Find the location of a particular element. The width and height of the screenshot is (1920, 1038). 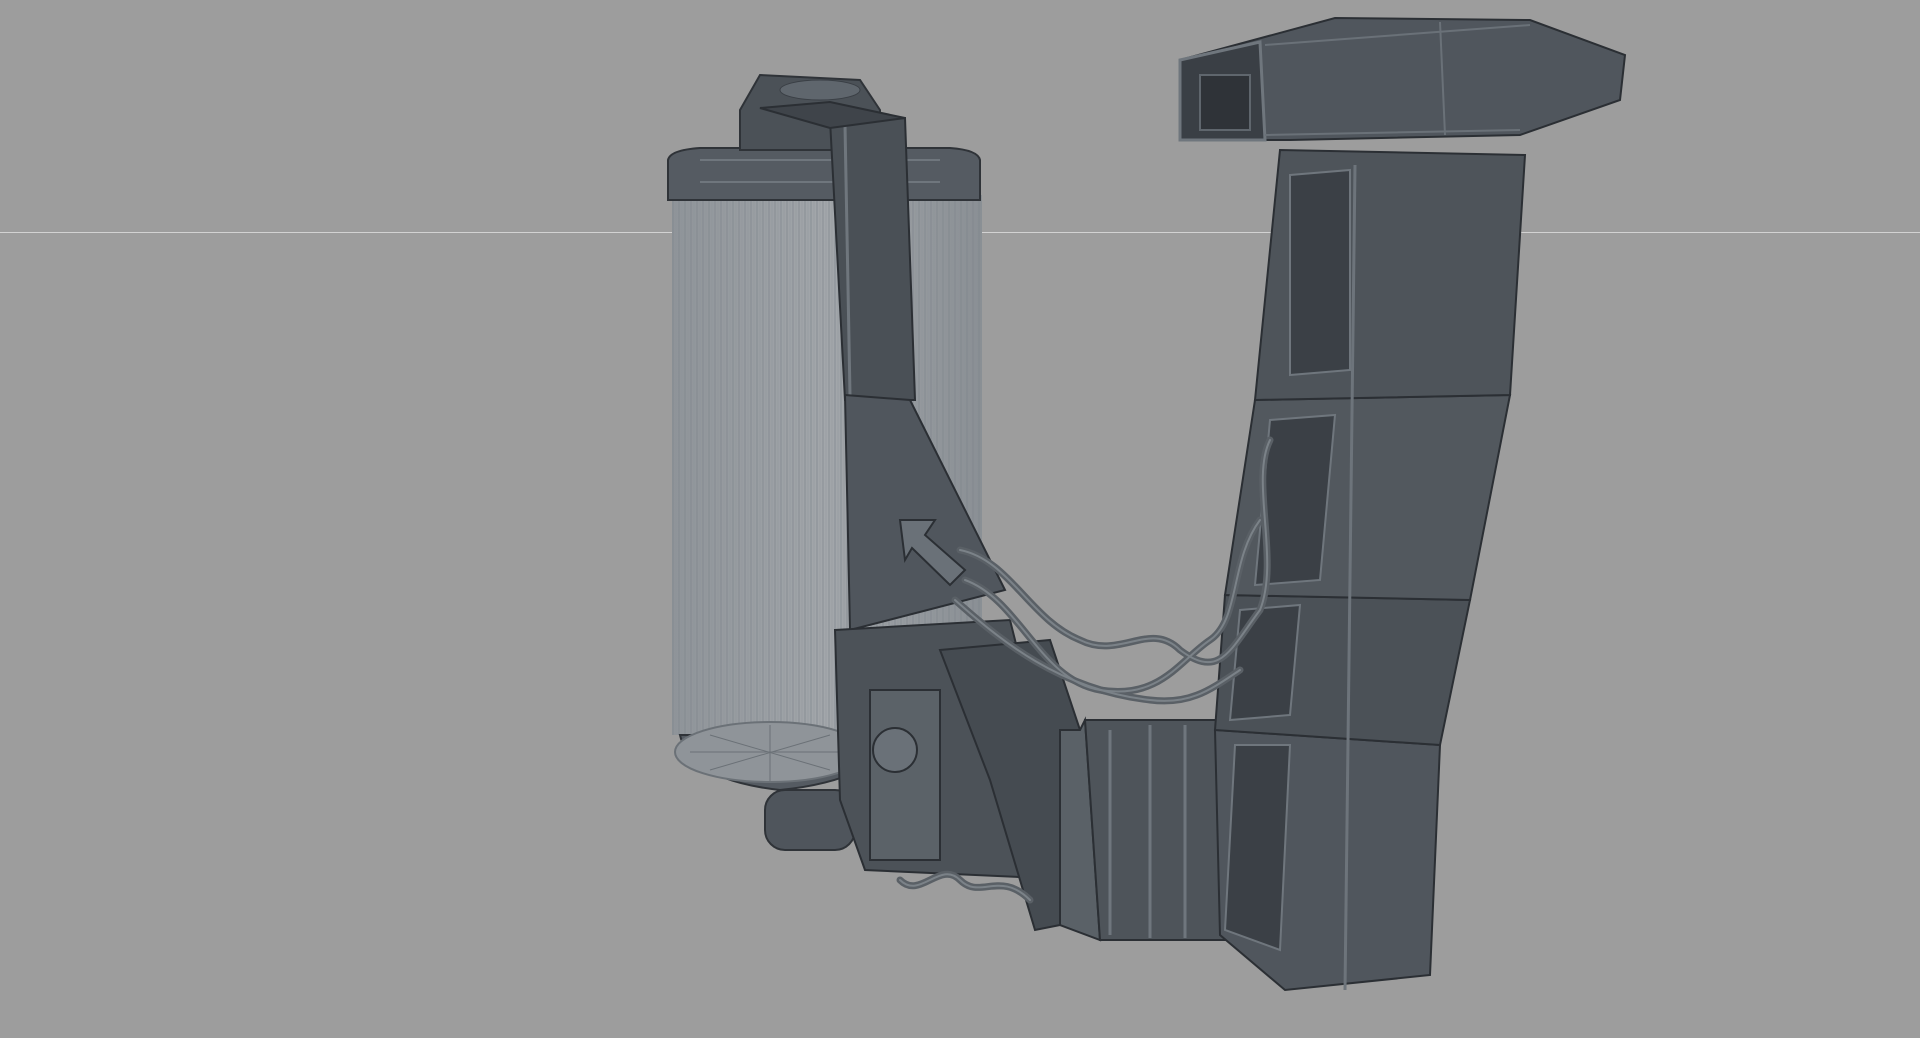

canister-top-cap is located at coordinates (824, 174).